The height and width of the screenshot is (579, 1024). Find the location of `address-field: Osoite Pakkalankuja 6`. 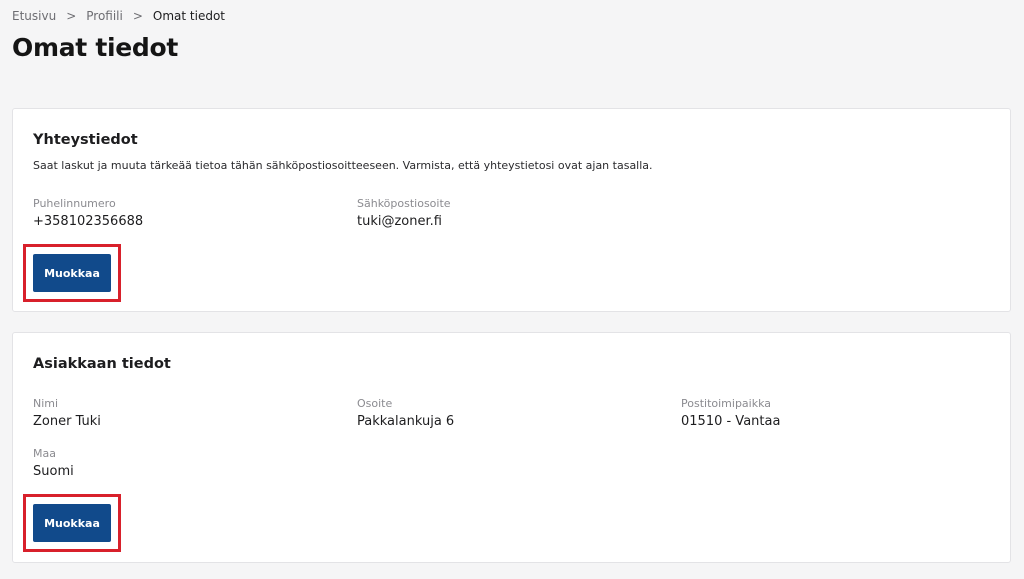

address-field: Osoite Pakkalankuja 6 is located at coordinates (405, 414).